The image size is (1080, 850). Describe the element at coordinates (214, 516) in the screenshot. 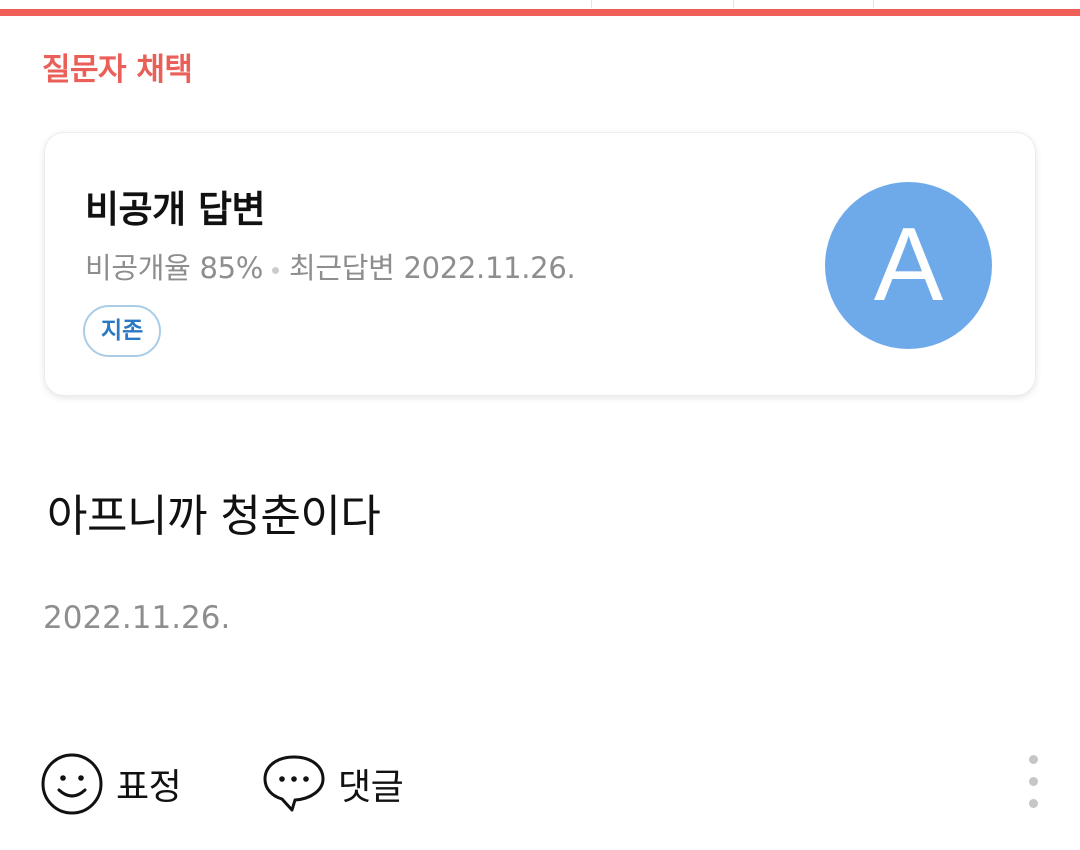

I see `answer-body: 아프니까 청춘이다` at that location.